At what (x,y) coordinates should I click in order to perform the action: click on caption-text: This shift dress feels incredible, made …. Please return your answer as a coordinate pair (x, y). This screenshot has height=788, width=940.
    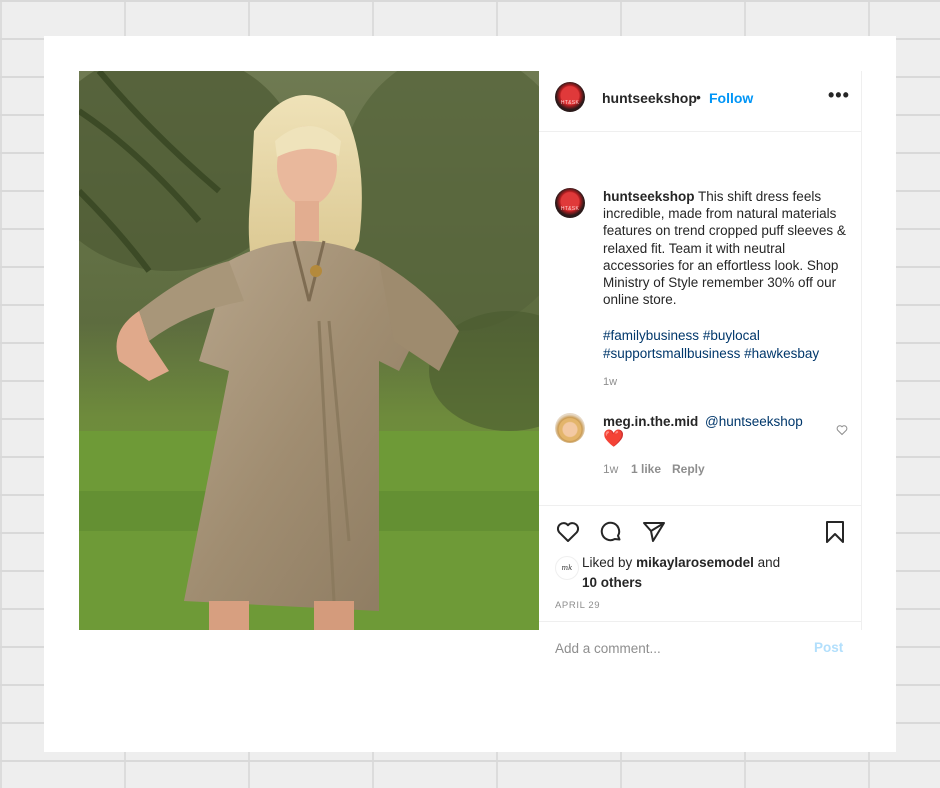
    Looking at the image, I should click on (724, 248).